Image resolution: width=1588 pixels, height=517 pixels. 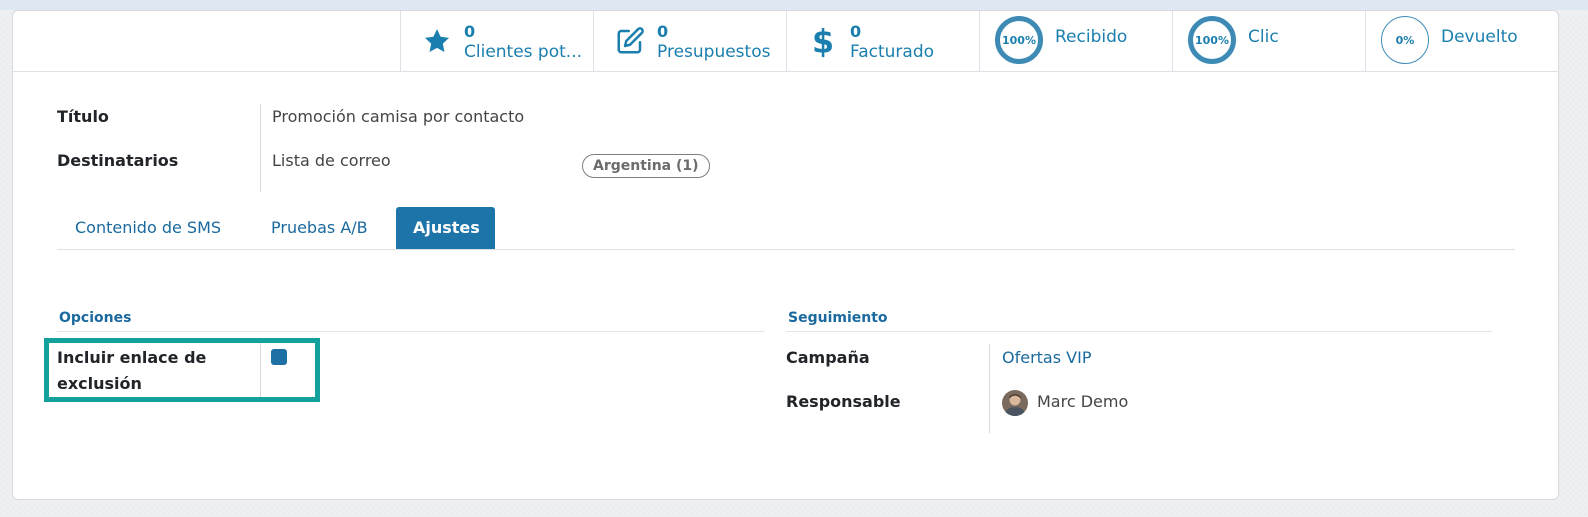 What do you see at coordinates (1019, 40) in the screenshot?
I see `received-ratio-ring: 100%` at bounding box center [1019, 40].